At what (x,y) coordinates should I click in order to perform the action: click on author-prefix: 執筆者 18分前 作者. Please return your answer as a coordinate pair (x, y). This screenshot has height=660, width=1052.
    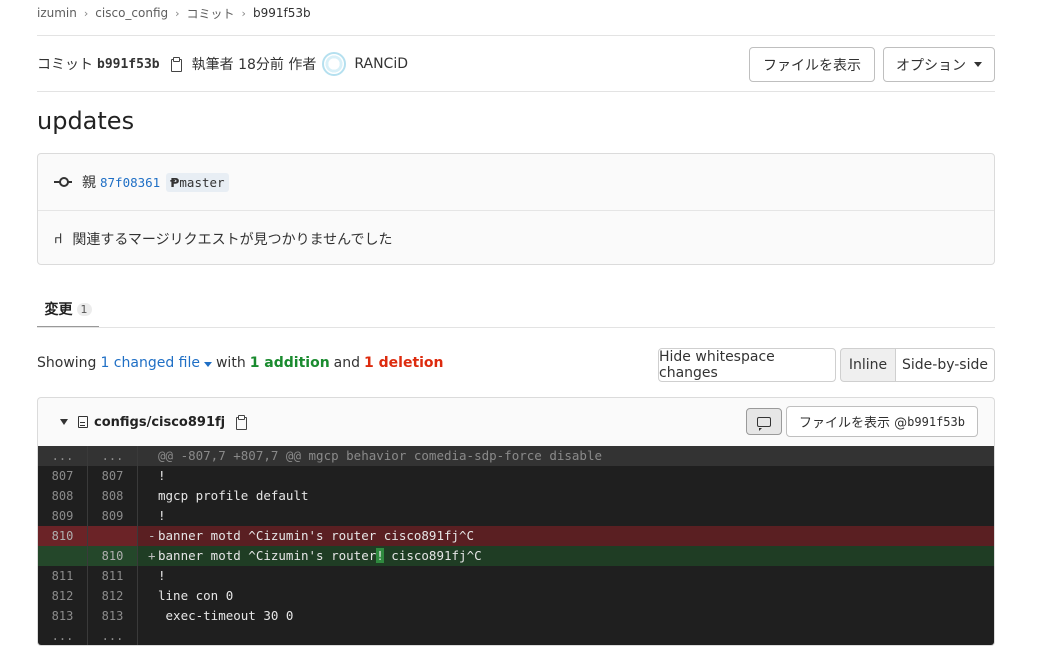
    Looking at the image, I should click on (254, 65).